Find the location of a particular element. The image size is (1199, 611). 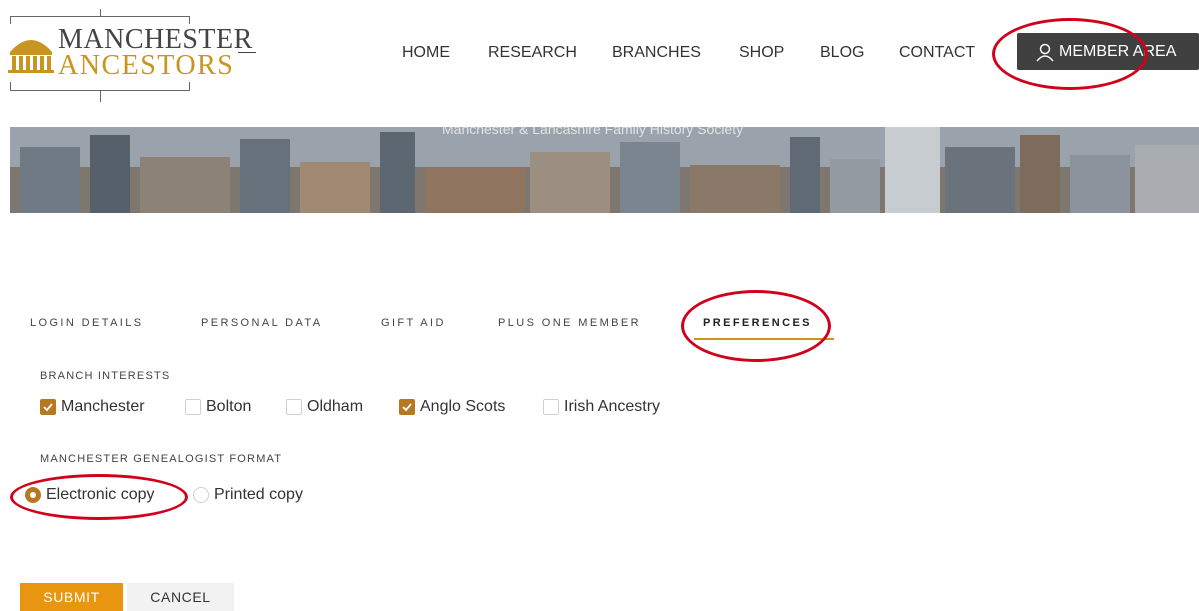

checkbox-label: Irish Ancestry is located at coordinates (612, 406).